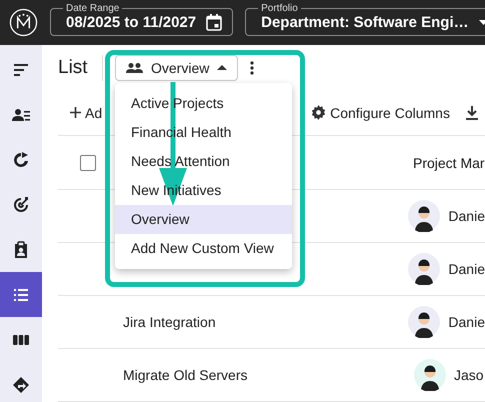 The image size is (485, 402). I want to click on date-range-field: Date Range 08/2025 to 11/2027, so click(142, 20).